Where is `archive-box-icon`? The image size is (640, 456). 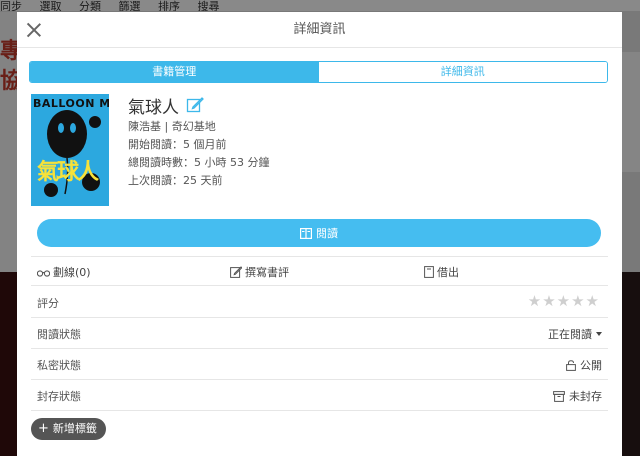
archive-box-icon is located at coordinates (559, 396).